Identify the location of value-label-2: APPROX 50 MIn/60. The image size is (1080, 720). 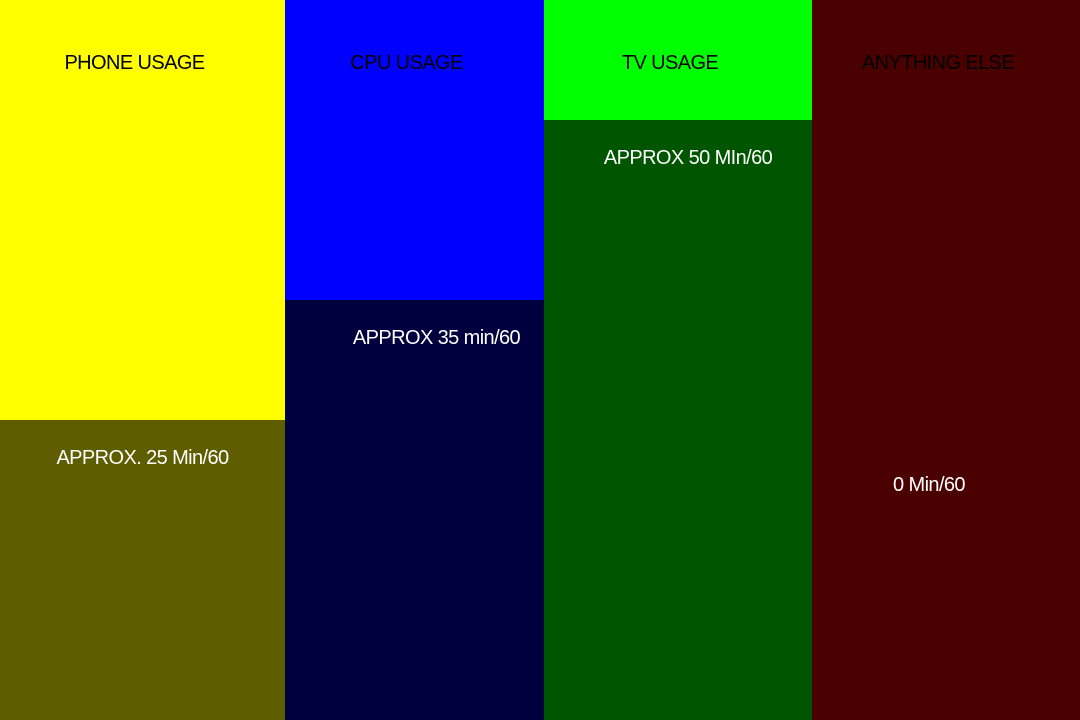
(688, 158).